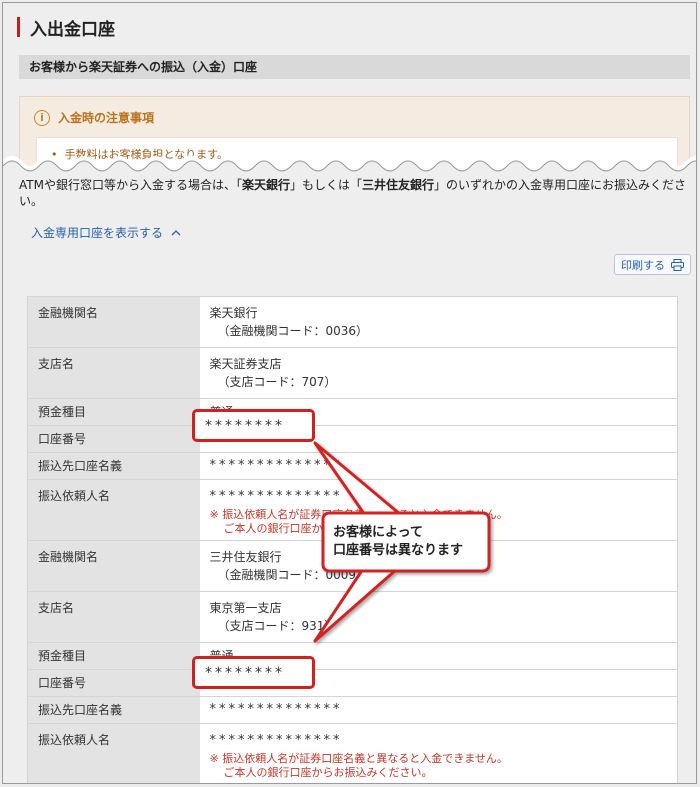  I want to click on callout-line-1: お客様によって, so click(378, 532).